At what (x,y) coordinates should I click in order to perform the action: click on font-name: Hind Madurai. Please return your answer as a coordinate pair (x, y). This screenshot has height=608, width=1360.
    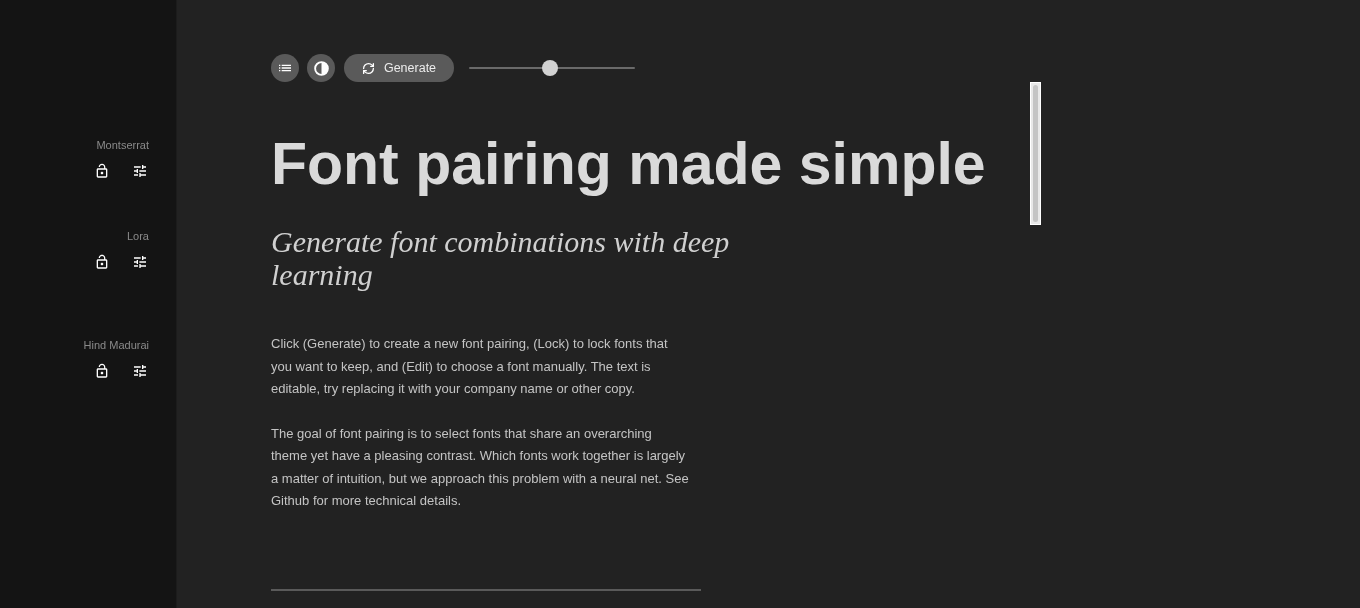
    Looking at the image, I should click on (116, 345).